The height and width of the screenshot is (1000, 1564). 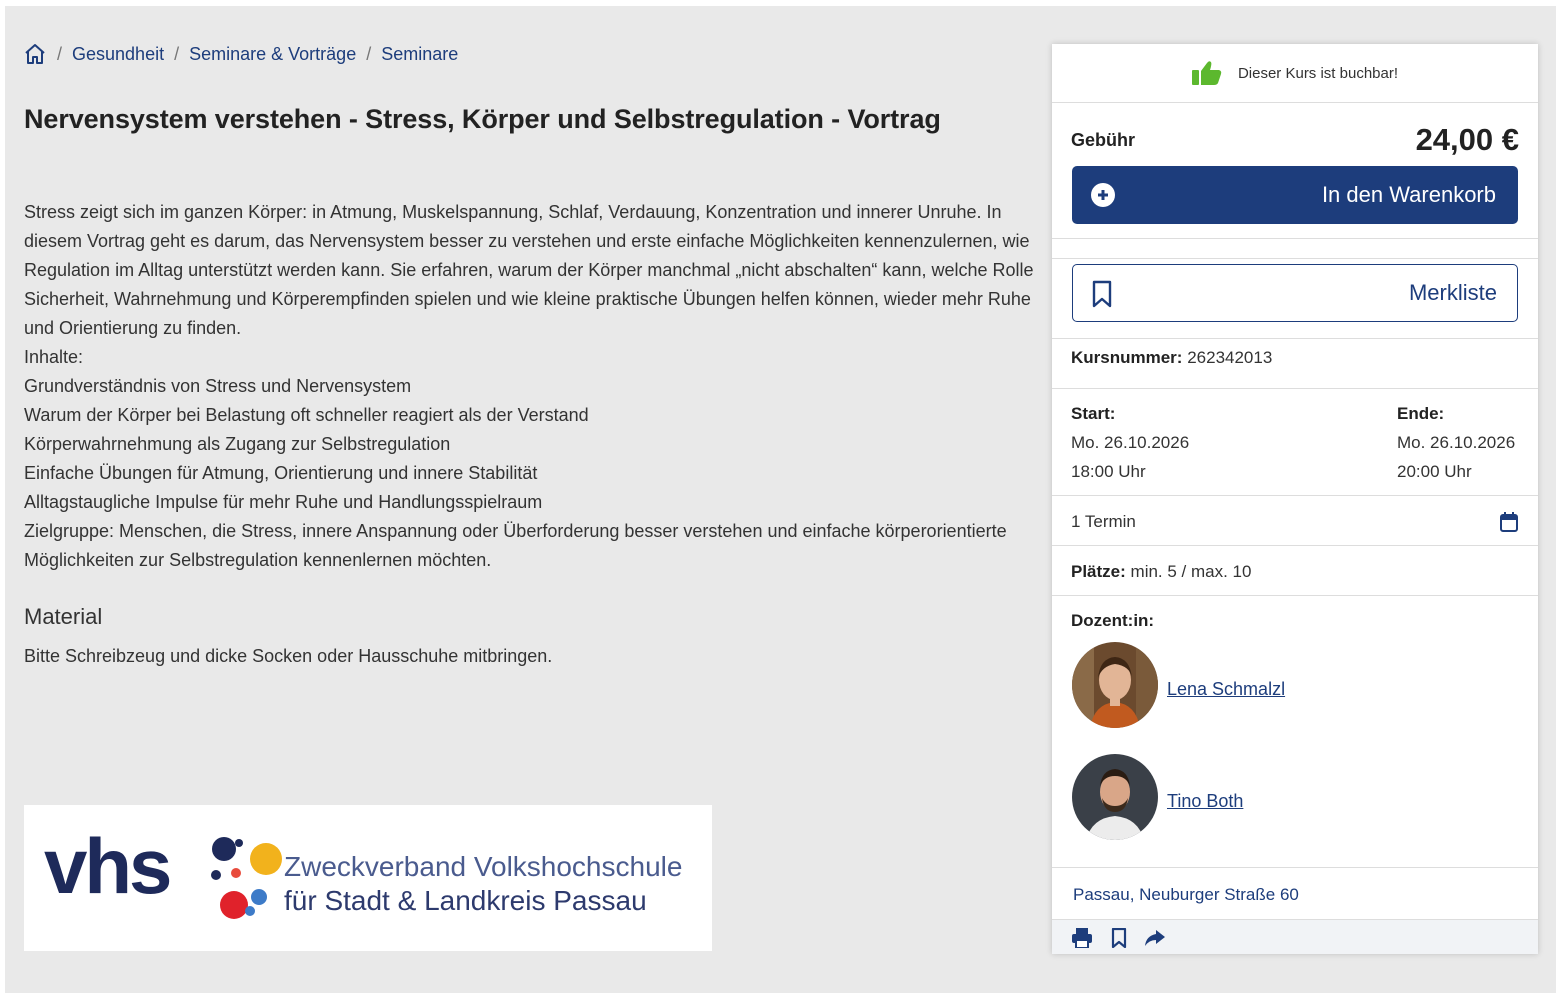 What do you see at coordinates (1130, 442) in the screenshot?
I see `start-date: Mo. 26.10.2026` at bounding box center [1130, 442].